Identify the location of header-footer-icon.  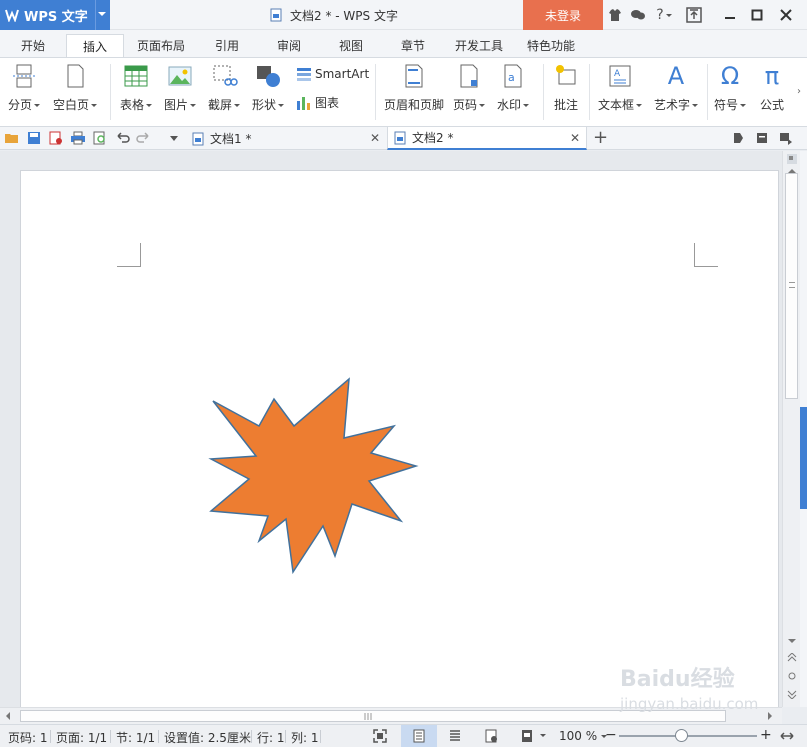
(414, 76).